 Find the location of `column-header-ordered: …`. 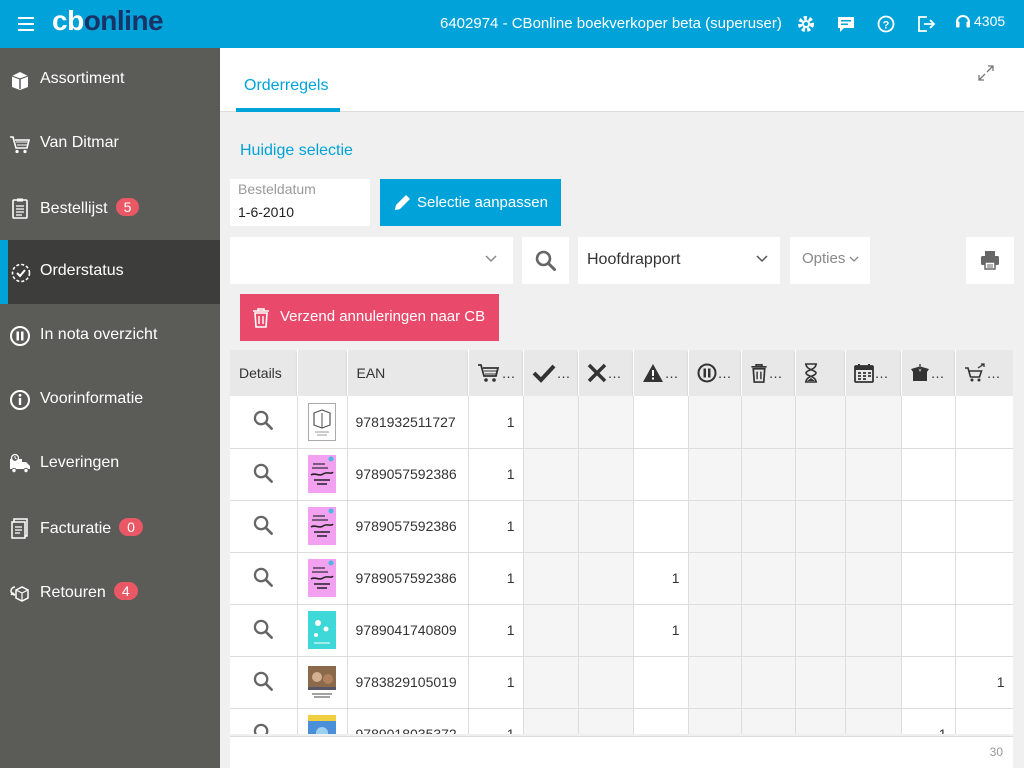

column-header-ordered: … is located at coordinates (496, 373).